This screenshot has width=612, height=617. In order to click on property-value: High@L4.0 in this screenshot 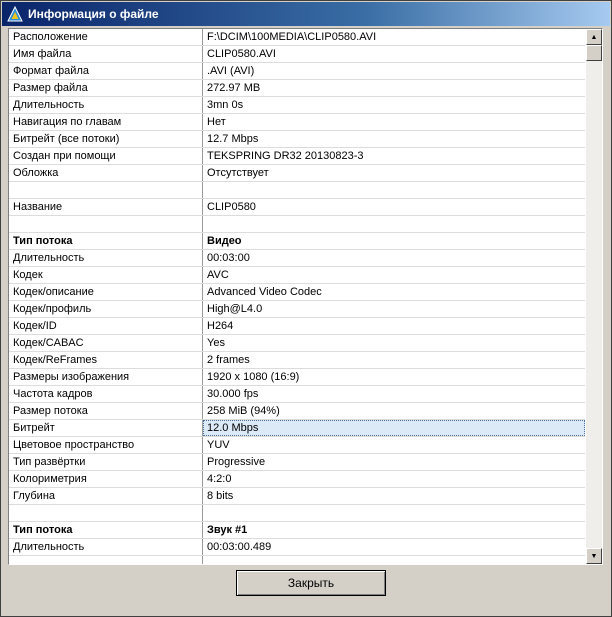, I will do `click(235, 309)`.